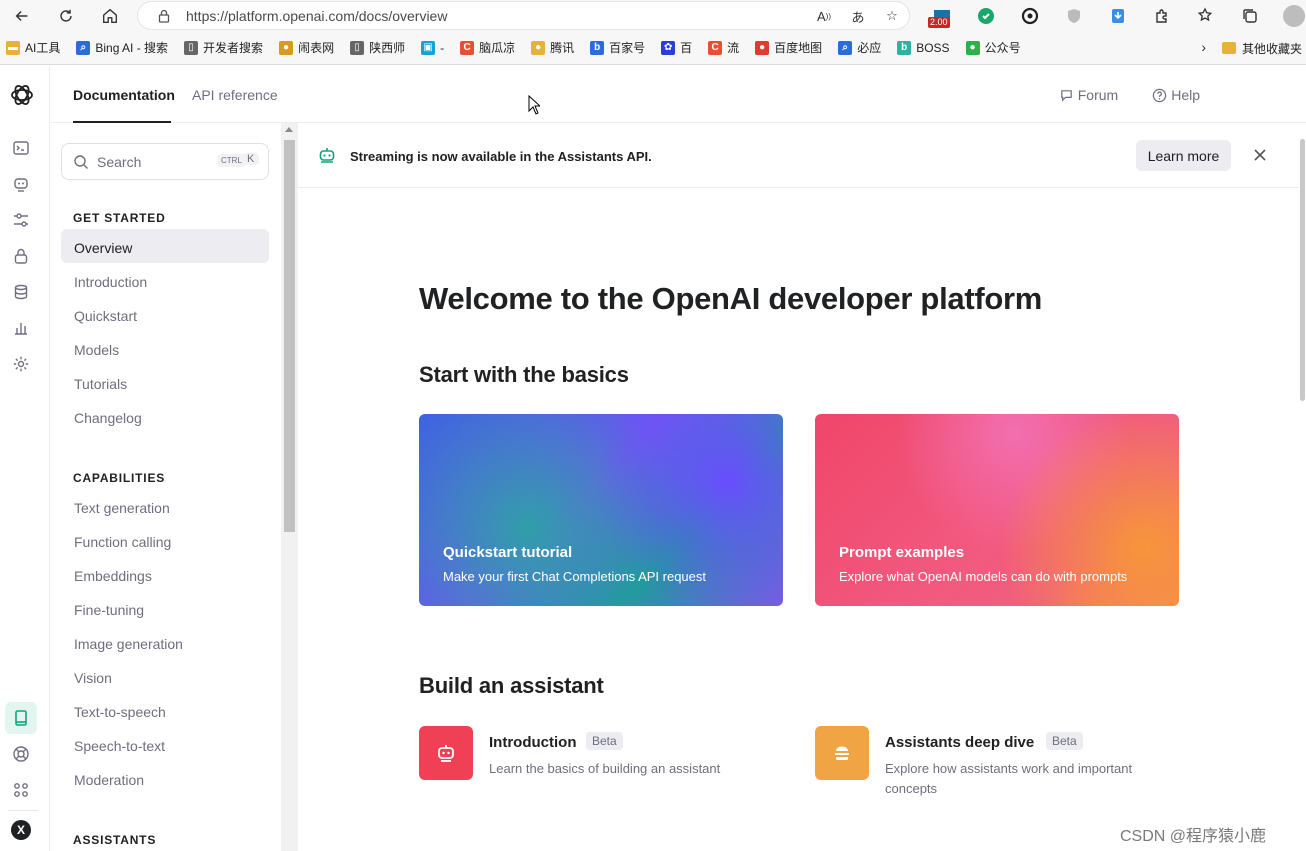 This screenshot has height=851, width=1306. What do you see at coordinates (113, 576) in the screenshot?
I see `sidebar-item-embeddings: Embeddings` at bounding box center [113, 576].